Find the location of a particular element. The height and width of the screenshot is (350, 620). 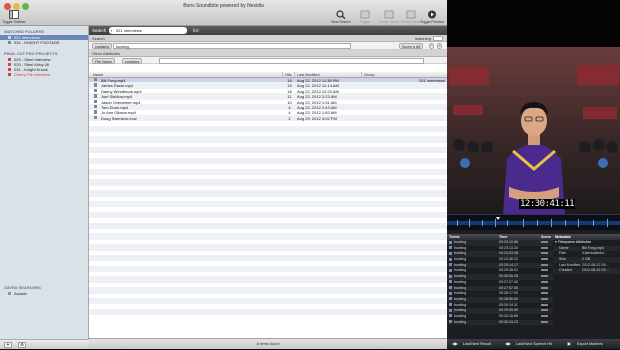

new-search-label: New Search is located at coordinates (341, 22).